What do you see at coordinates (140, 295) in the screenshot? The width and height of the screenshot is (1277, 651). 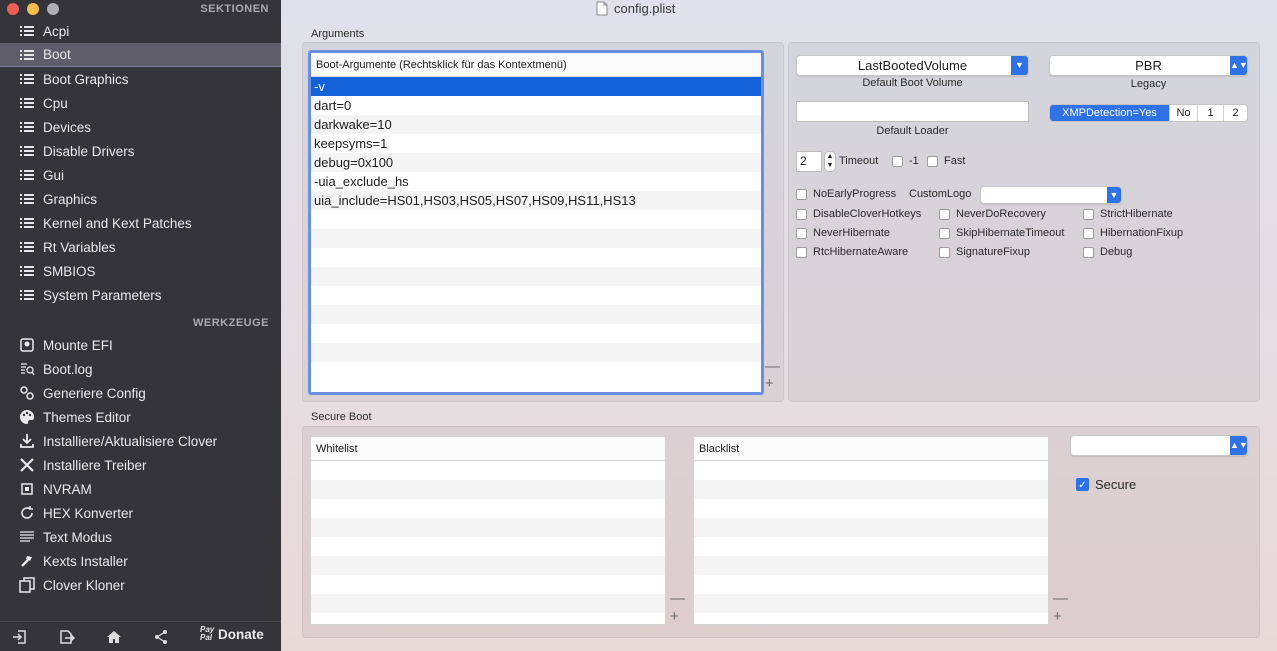 I see `sidebar-item-system-parameters: System Parameters` at bounding box center [140, 295].